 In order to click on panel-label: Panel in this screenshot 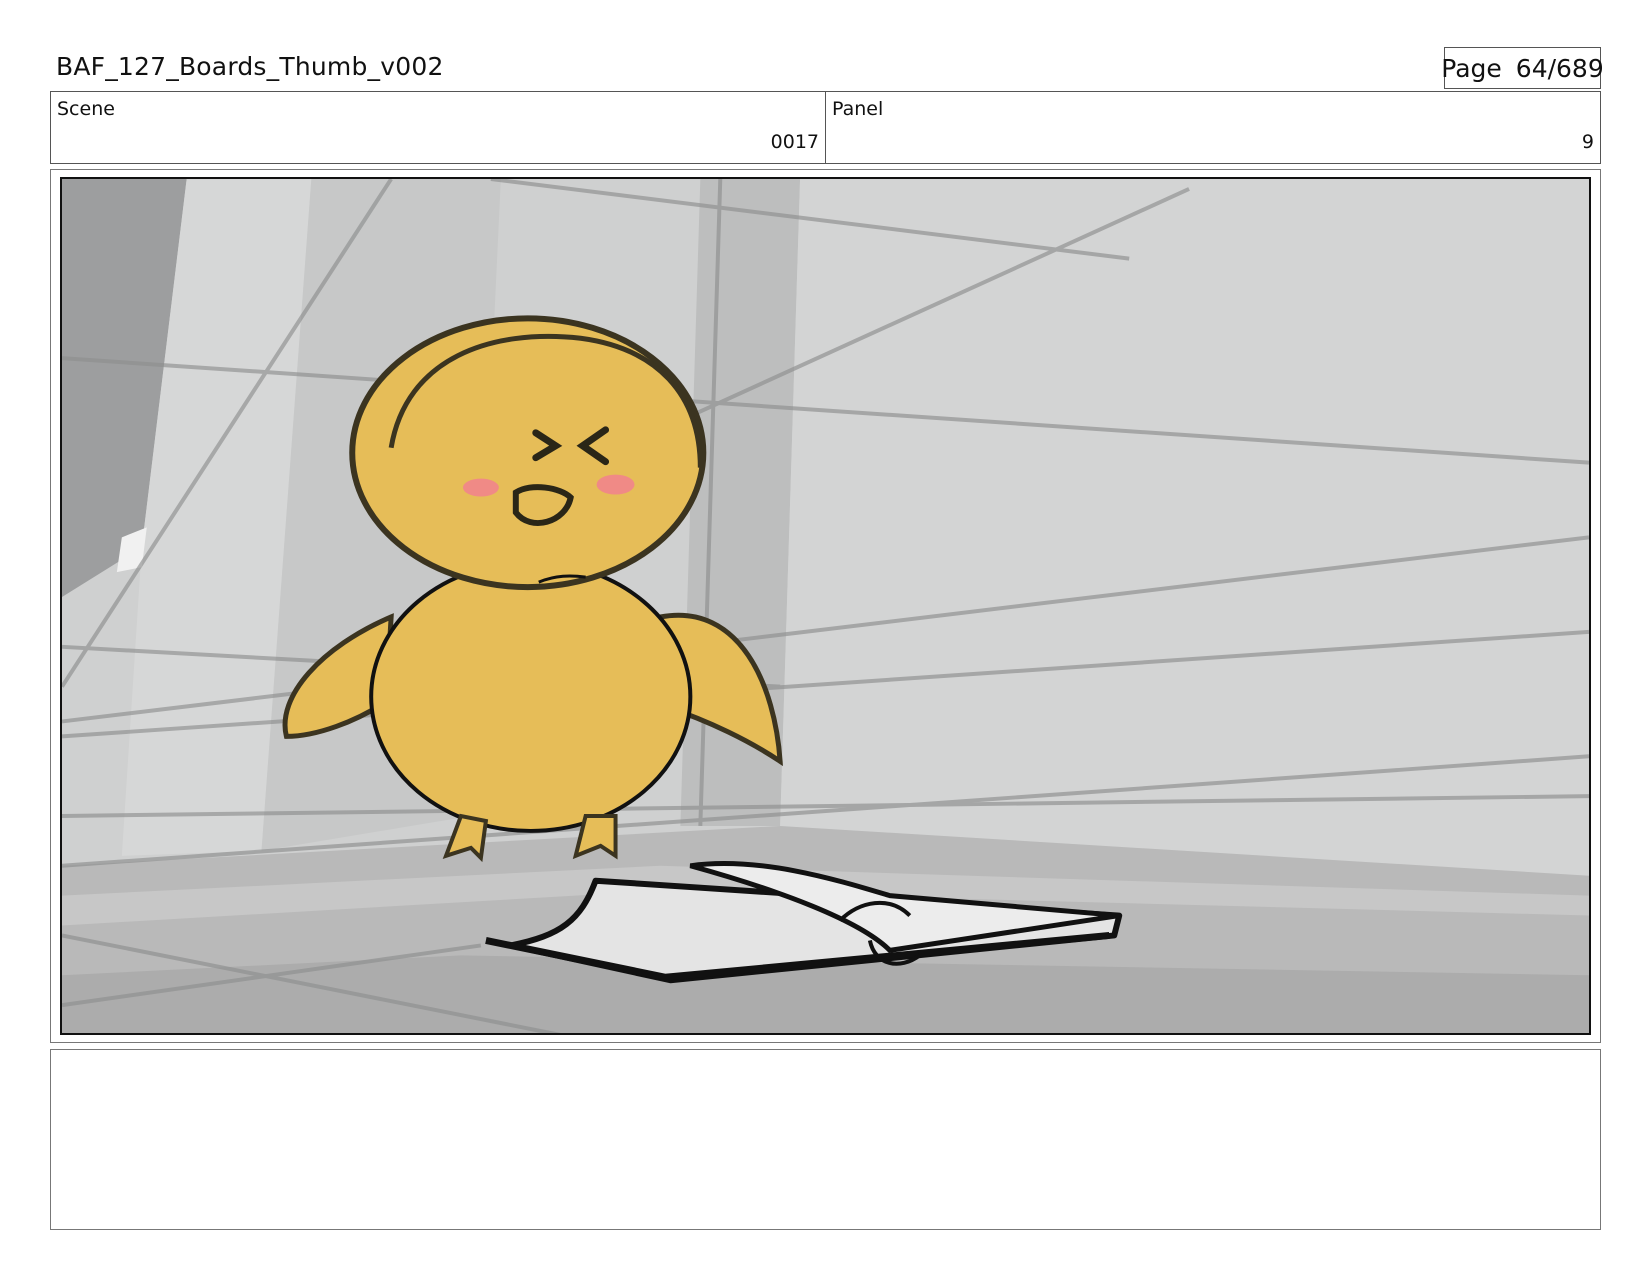, I will do `click(858, 109)`.